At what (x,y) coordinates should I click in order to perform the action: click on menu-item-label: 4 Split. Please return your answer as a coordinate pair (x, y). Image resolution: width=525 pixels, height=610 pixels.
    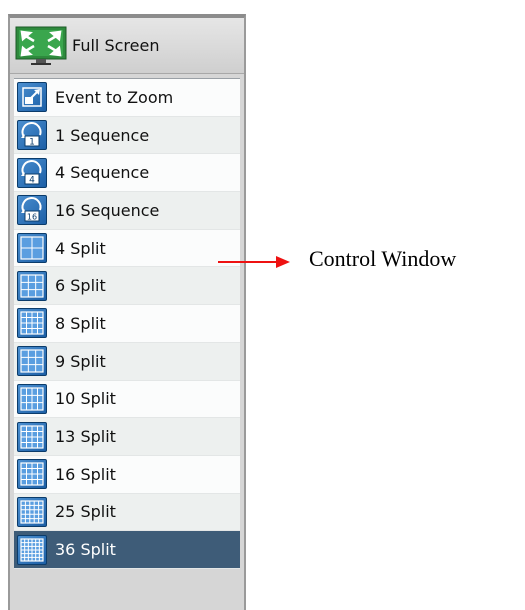
    Looking at the image, I should click on (80, 248).